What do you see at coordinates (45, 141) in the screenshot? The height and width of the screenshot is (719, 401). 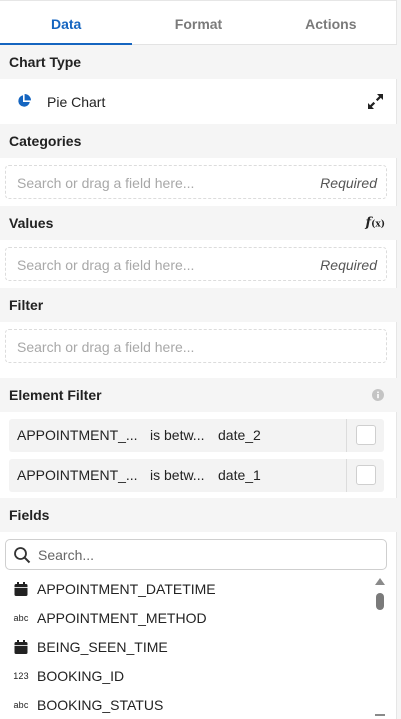 I see `categories-heading-label: Categories` at bounding box center [45, 141].